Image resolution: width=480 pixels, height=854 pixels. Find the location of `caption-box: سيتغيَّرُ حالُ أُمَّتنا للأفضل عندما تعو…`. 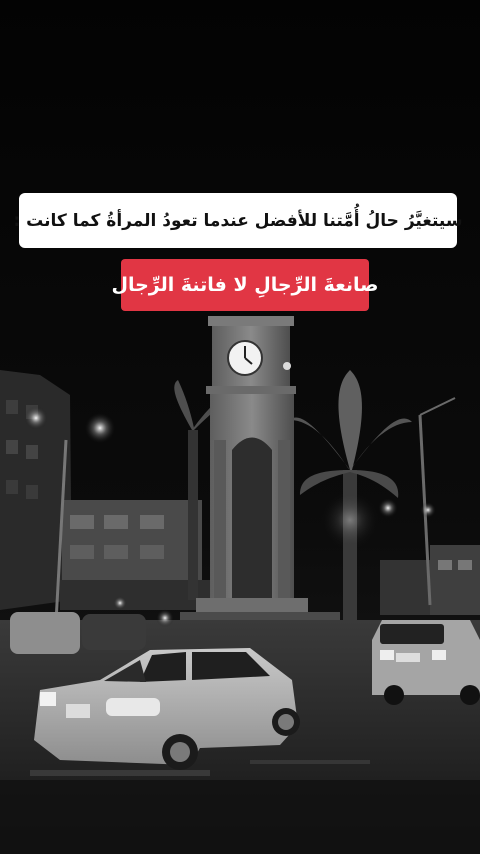

caption-box: سيتغيَّرُ حالُ أُمَّتنا للأفضل عندما تعو… is located at coordinates (238, 220).